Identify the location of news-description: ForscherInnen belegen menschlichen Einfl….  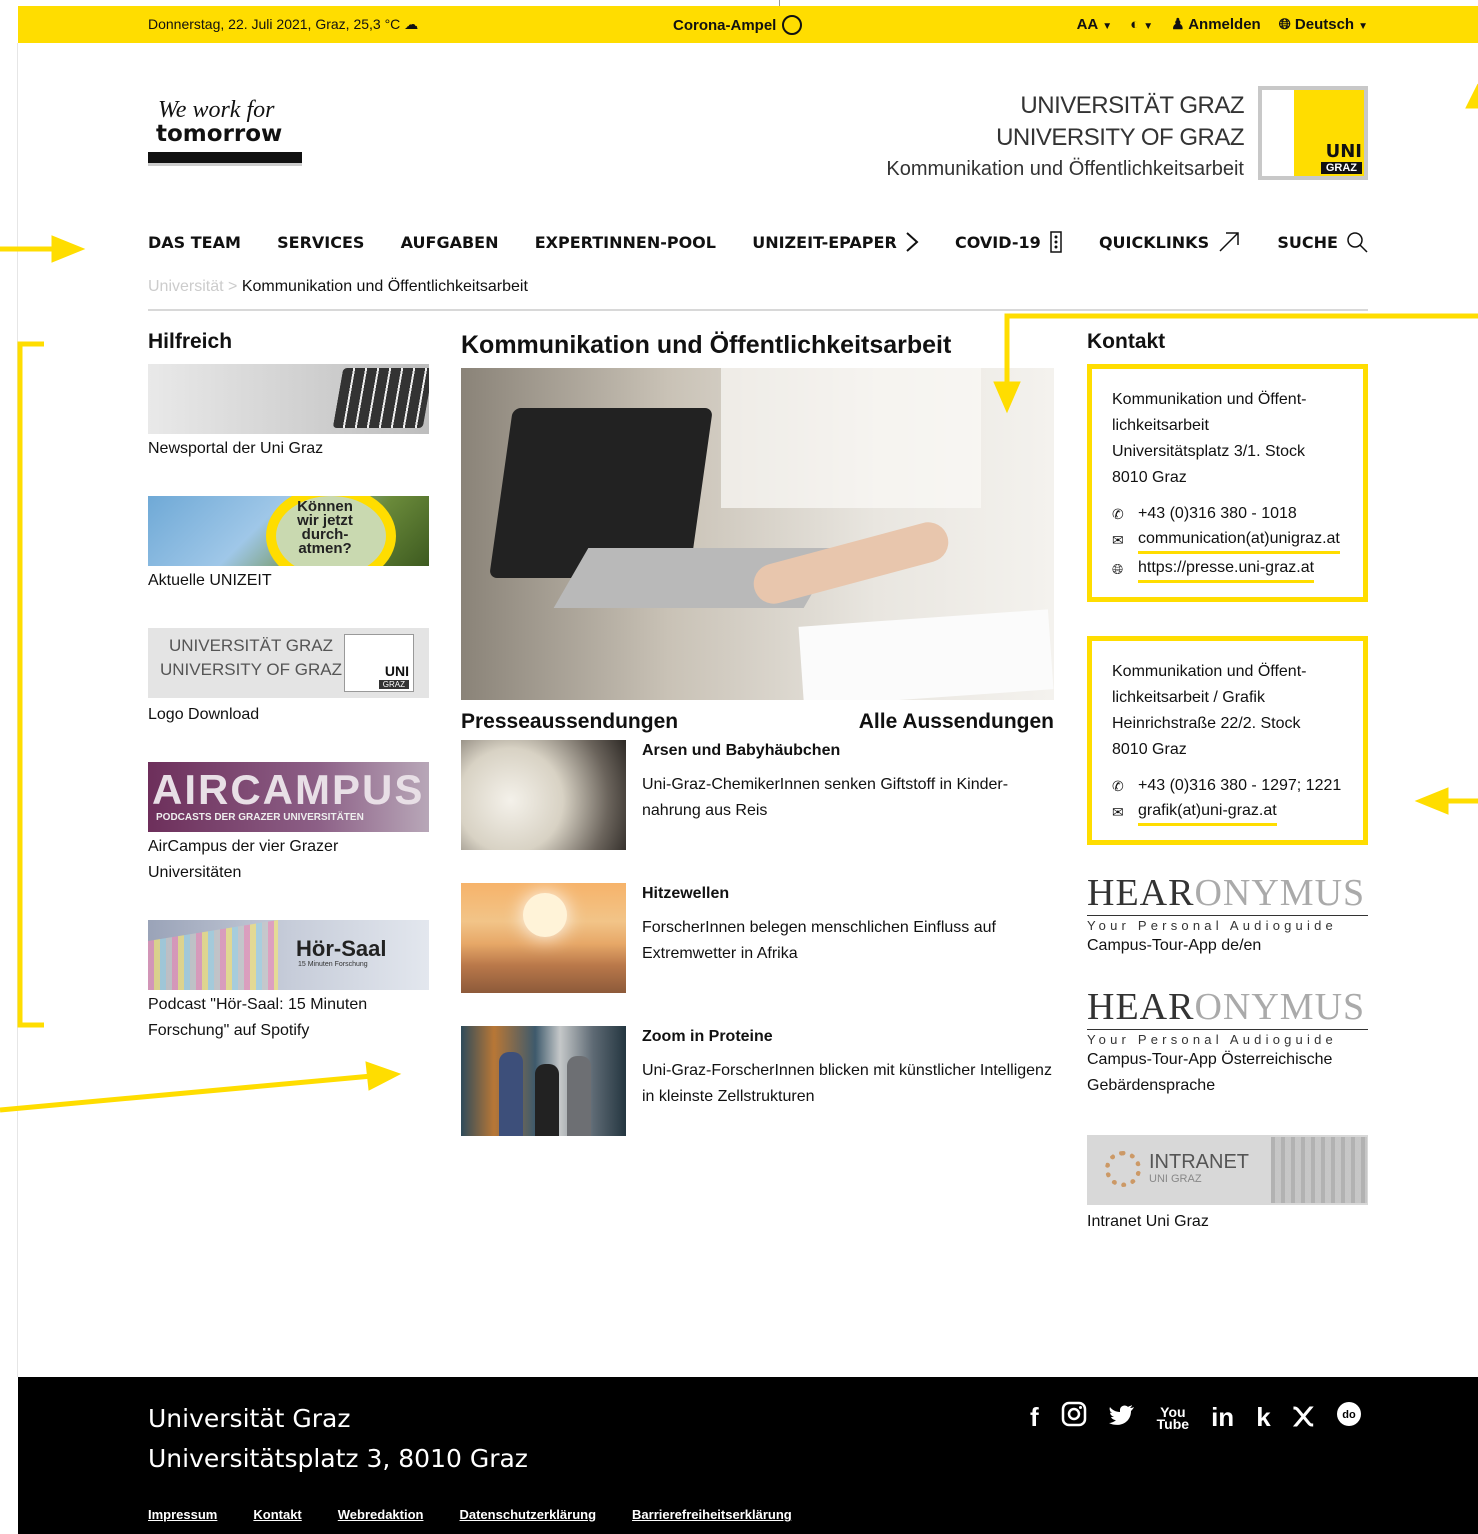
(819, 940).